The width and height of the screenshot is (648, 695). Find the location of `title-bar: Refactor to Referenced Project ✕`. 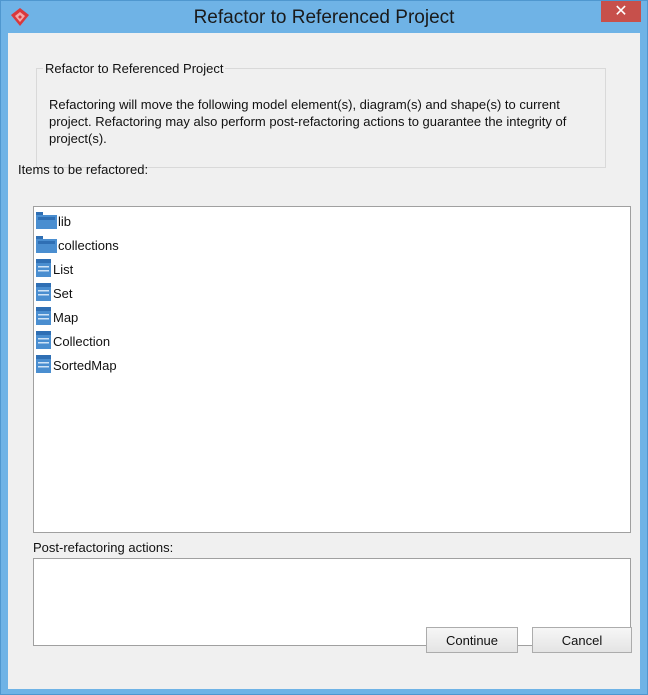

title-bar: Refactor to Referenced Project ✕ is located at coordinates (324, 17).